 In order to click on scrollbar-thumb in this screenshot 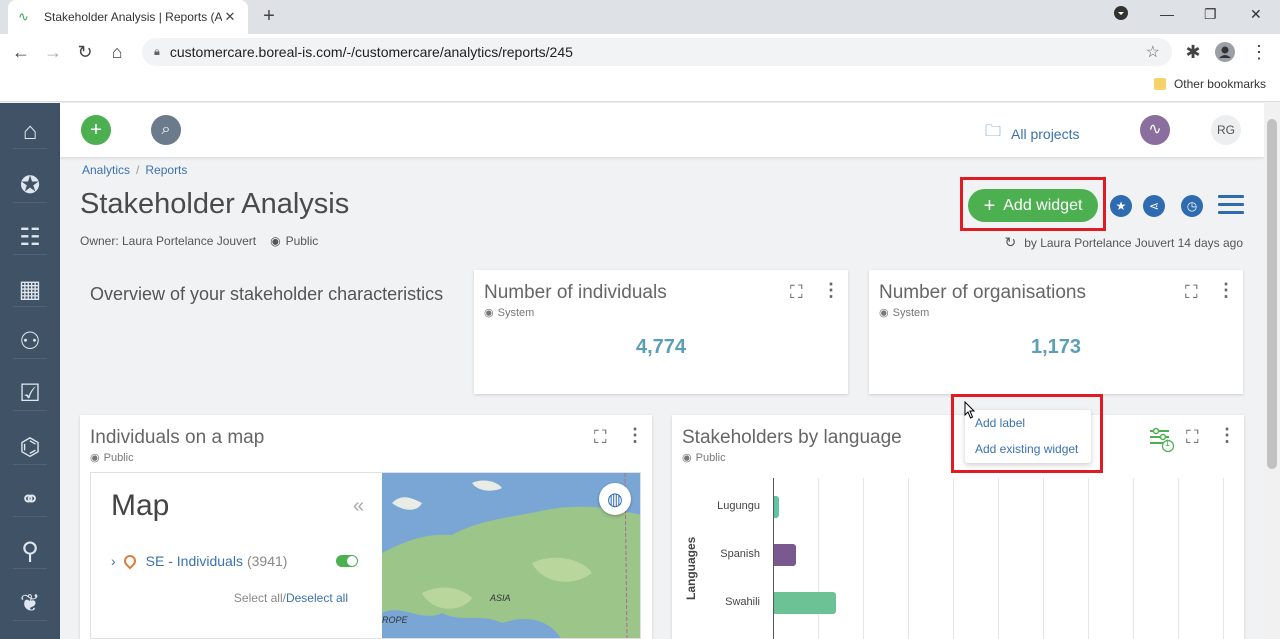, I will do `click(1272, 294)`.